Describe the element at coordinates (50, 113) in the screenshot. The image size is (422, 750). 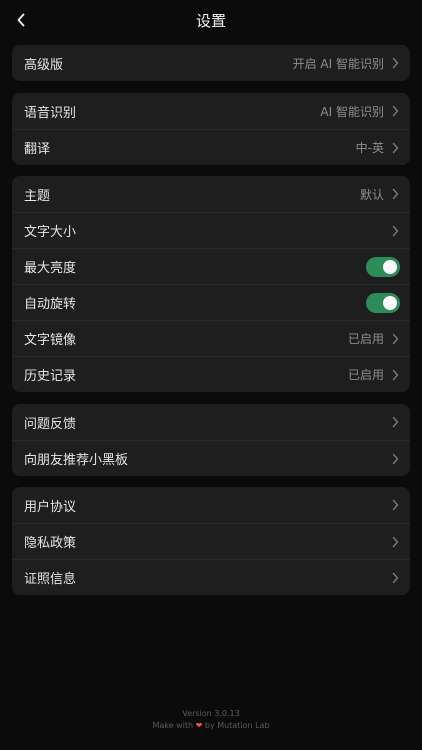
I see `row-label: 语音识别` at that location.